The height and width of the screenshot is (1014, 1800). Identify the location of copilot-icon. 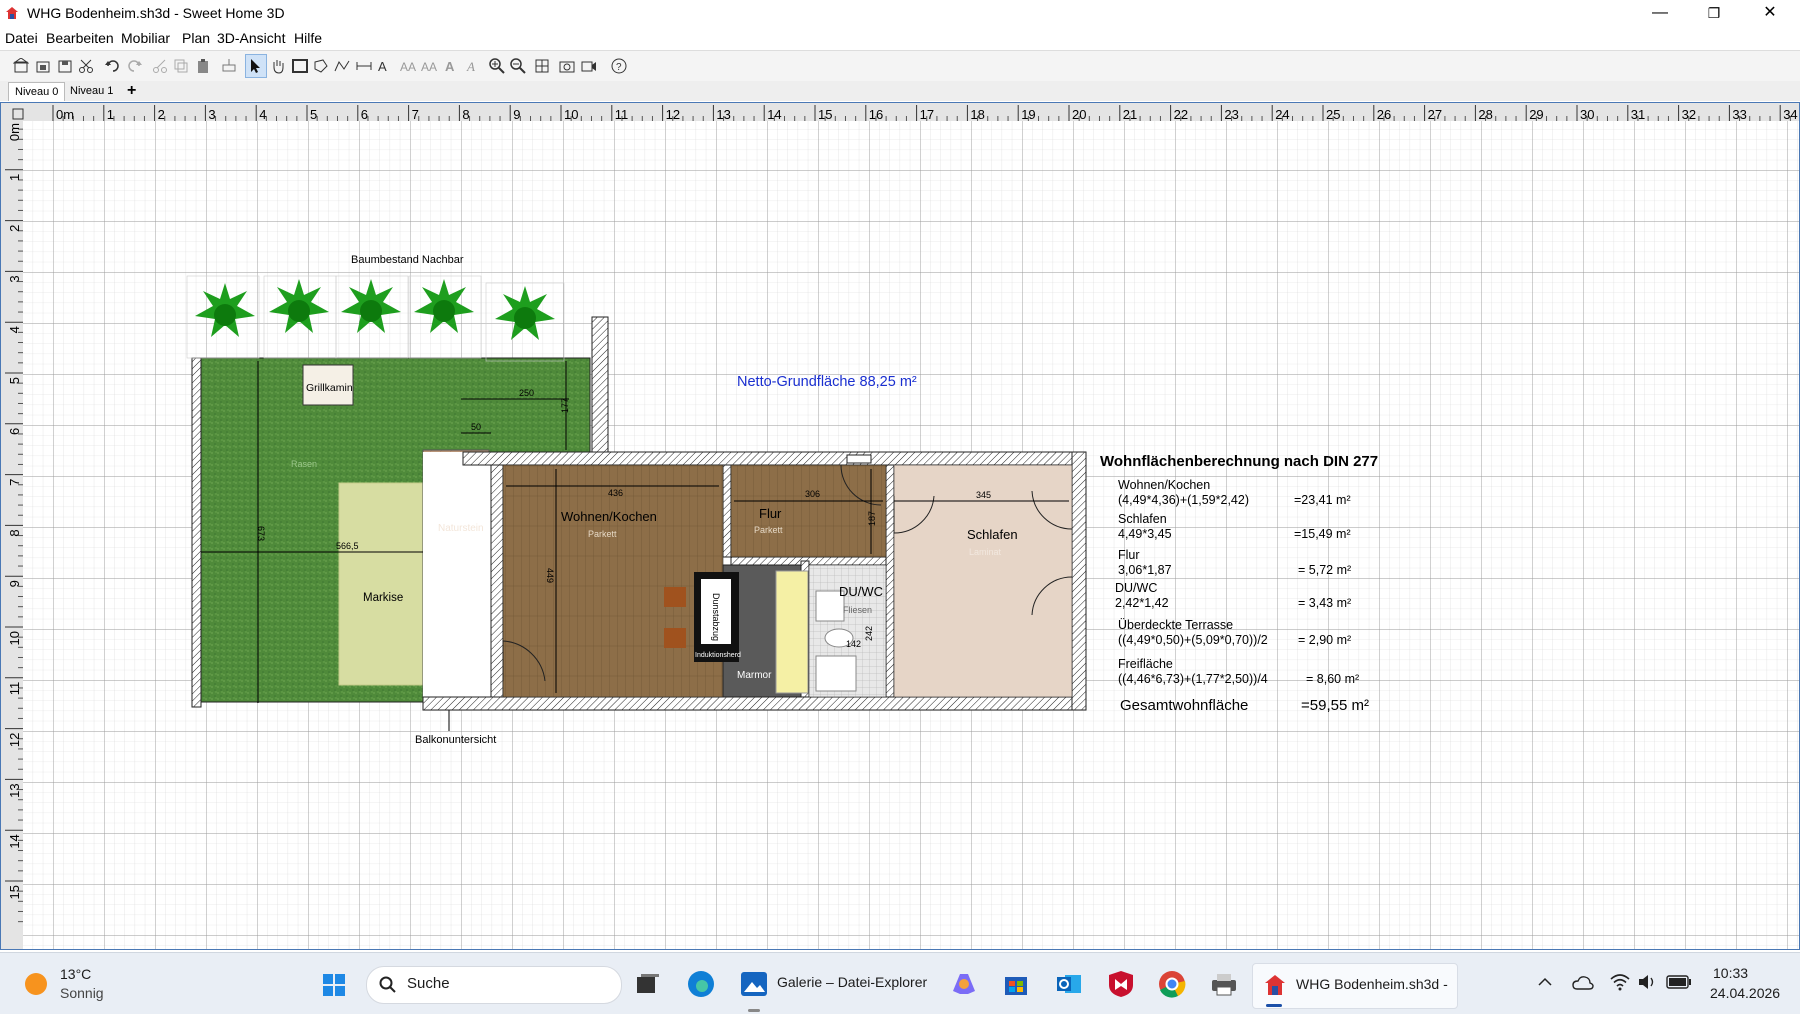
(964, 984).